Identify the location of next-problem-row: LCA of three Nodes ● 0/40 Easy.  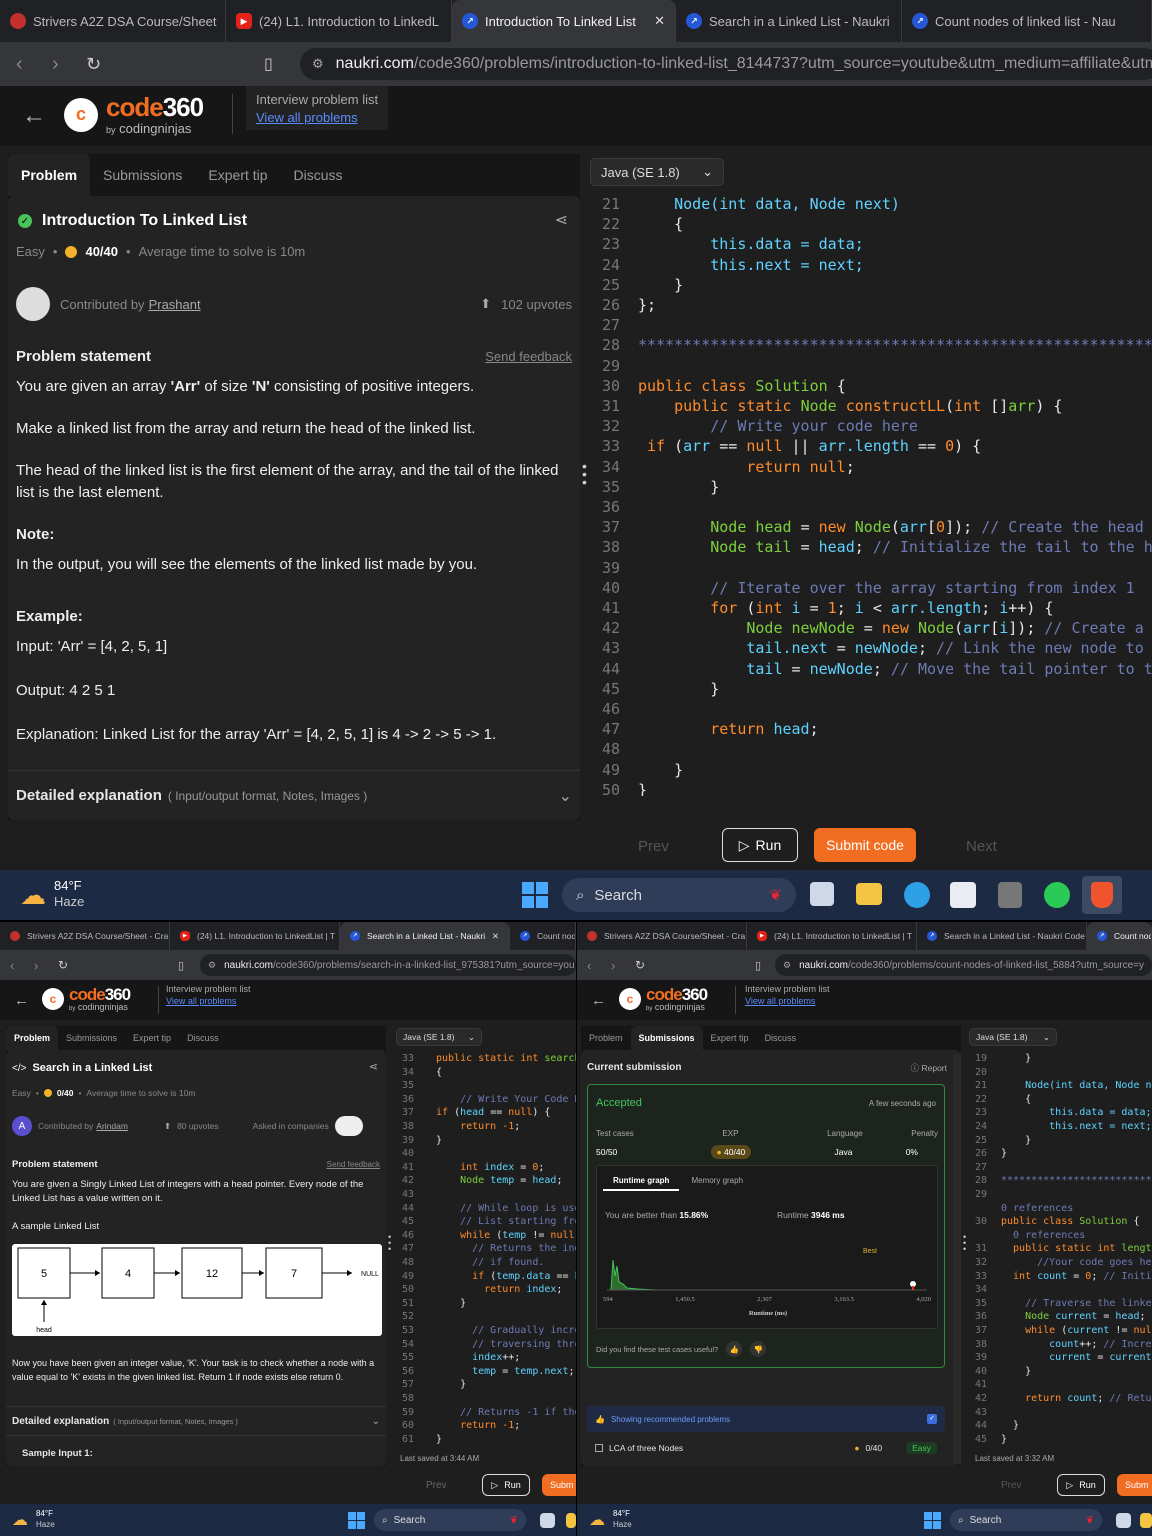
(766, 1448).